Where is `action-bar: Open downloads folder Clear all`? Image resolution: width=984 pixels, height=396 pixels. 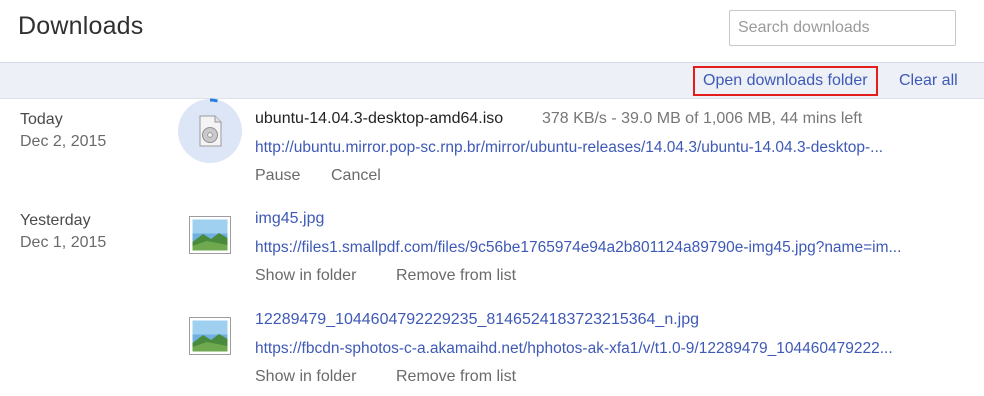
action-bar: Open downloads folder Clear all is located at coordinates (492, 80).